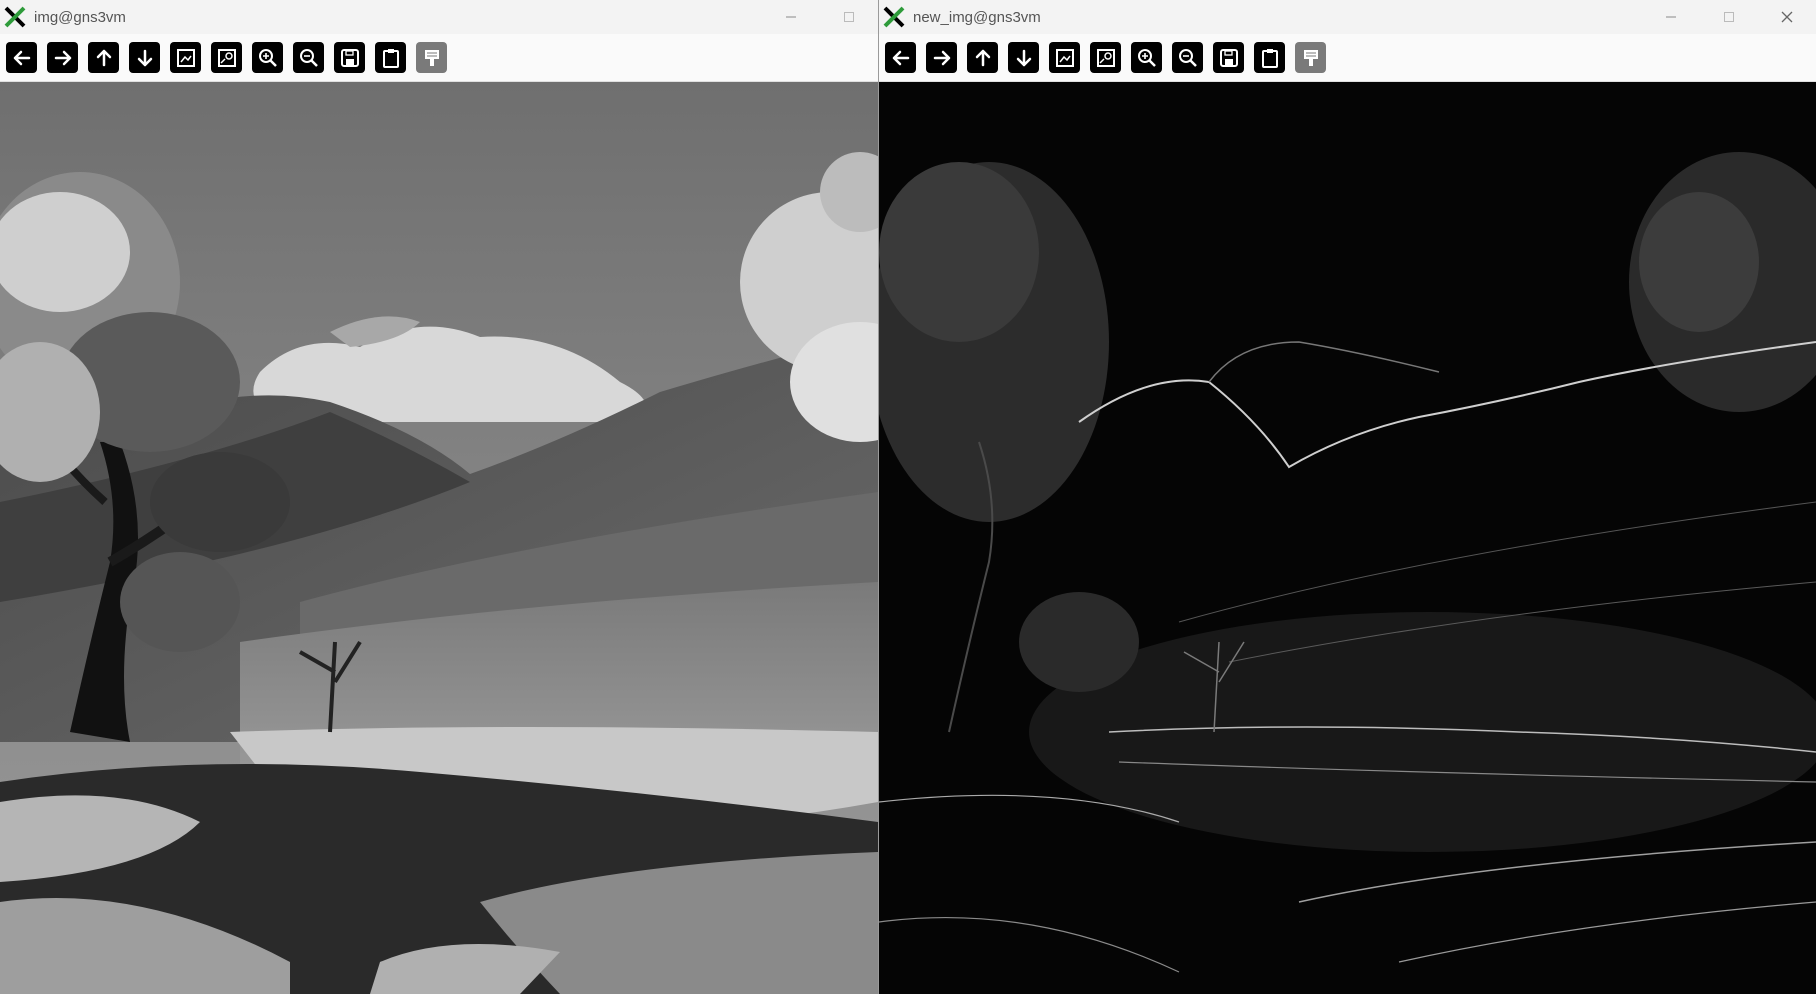 This screenshot has height=994, width=1816. What do you see at coordinates (439, 17) in the screenshot?
I see `title-bar: img@gns3vm` at bounding box center [439, 17].